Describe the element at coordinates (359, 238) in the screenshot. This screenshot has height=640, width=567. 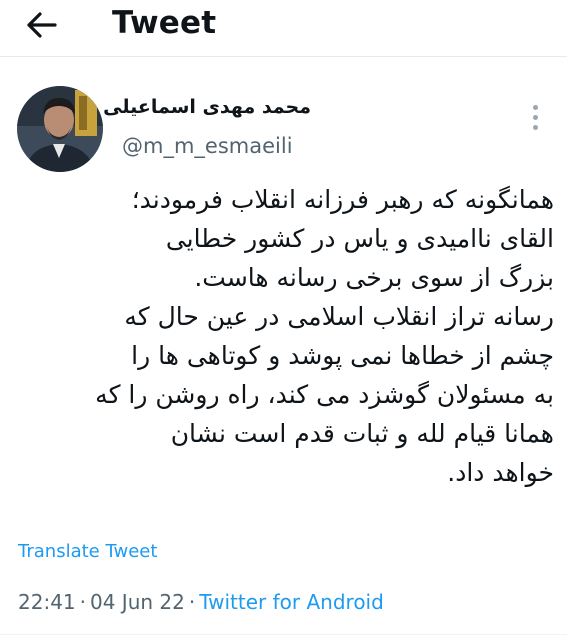
I see `tweet-text-line: القای ناامیدی و یاس در کشور خطایی` at that location.